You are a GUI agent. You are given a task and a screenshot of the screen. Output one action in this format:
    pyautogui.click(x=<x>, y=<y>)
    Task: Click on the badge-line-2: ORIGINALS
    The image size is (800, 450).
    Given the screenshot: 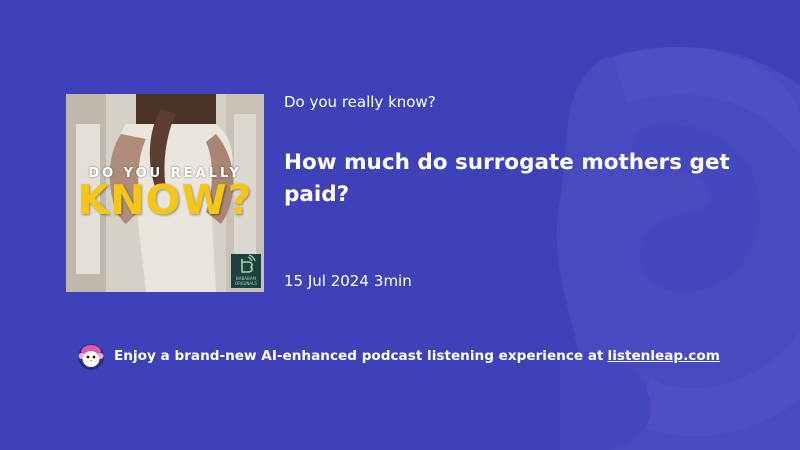 What is the action you would take?
    pyautogui.click(x=246, y=283)
    